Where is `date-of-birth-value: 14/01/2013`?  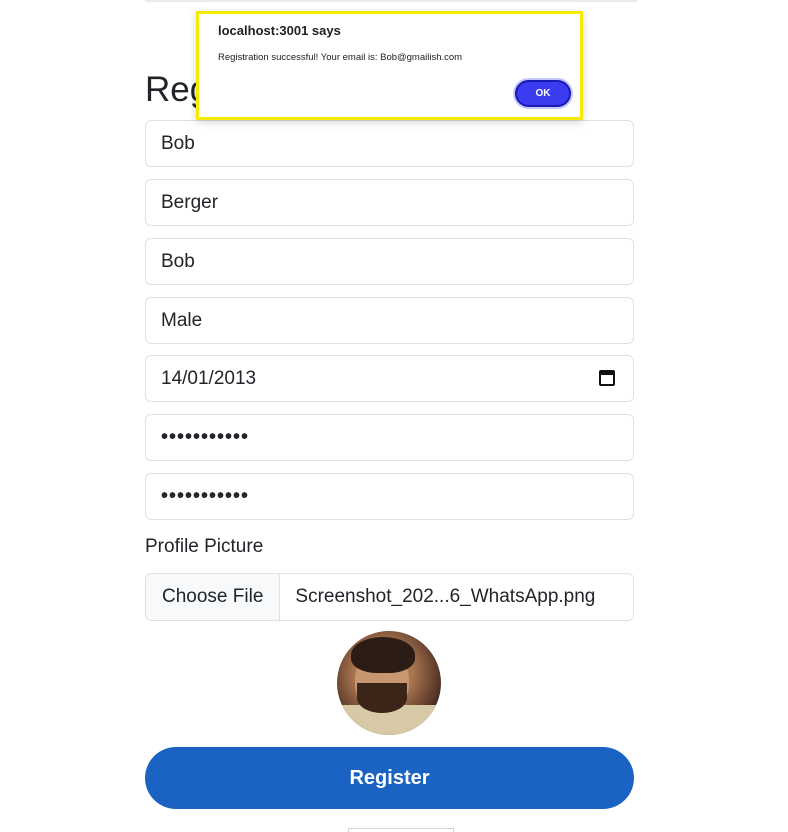 date-of-birth-value: 14/01/2013 is located at coordinates (209, 378).